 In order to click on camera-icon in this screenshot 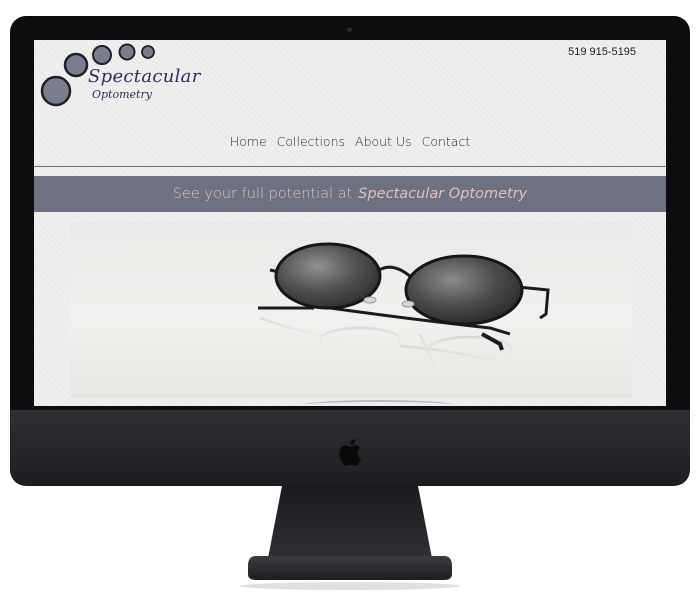, I will do `click(349, 29)`.